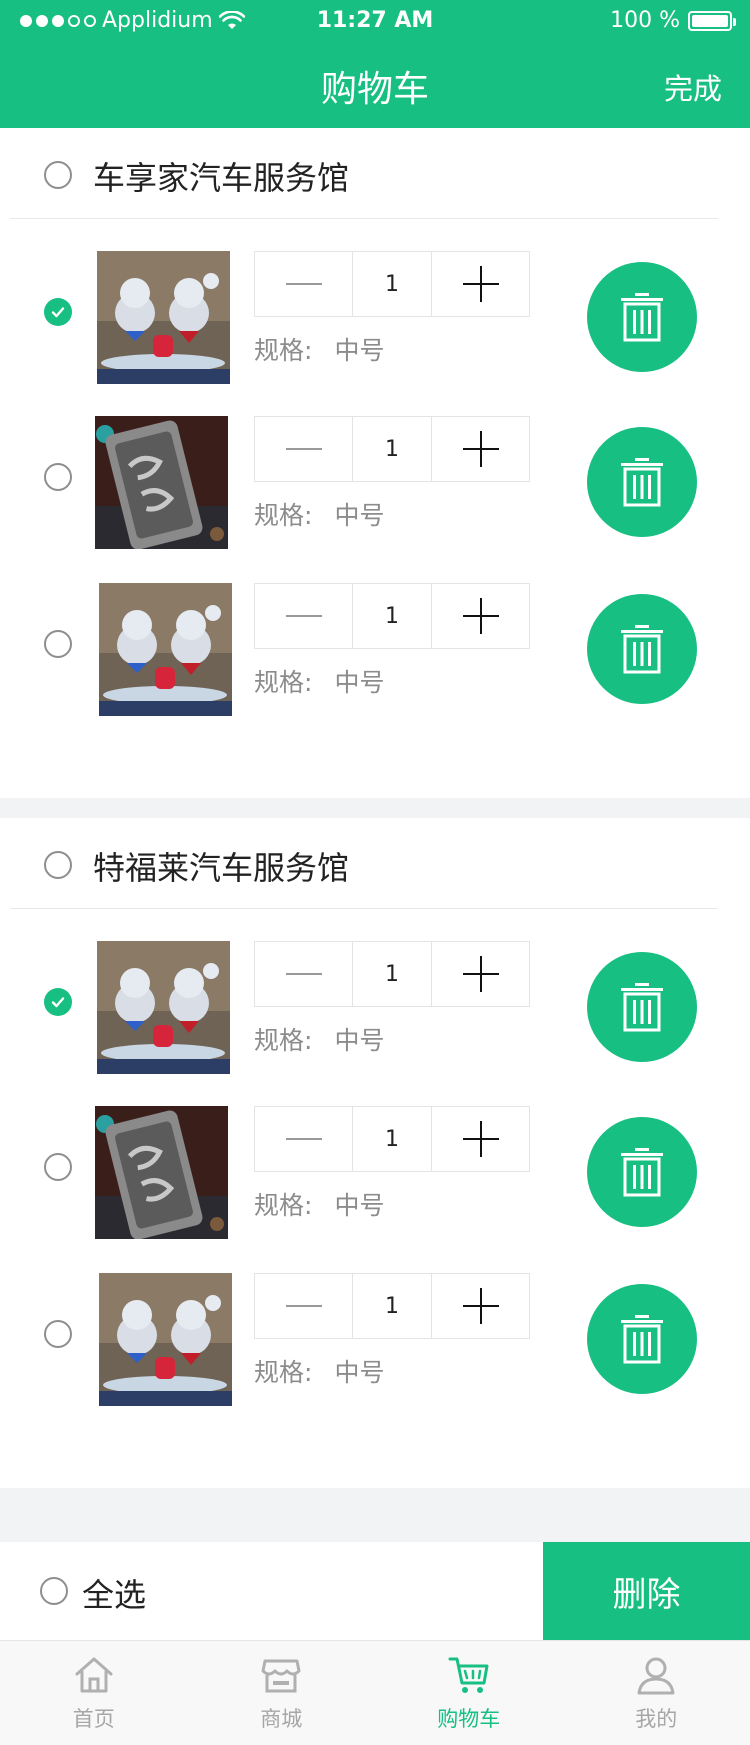 This screenshot has height=1745, width=750. What do you see at coordinates (375, 174) in the screenshot?
I see `store-header: 车享家汽车服务馆` at bounding box center [375, 174].